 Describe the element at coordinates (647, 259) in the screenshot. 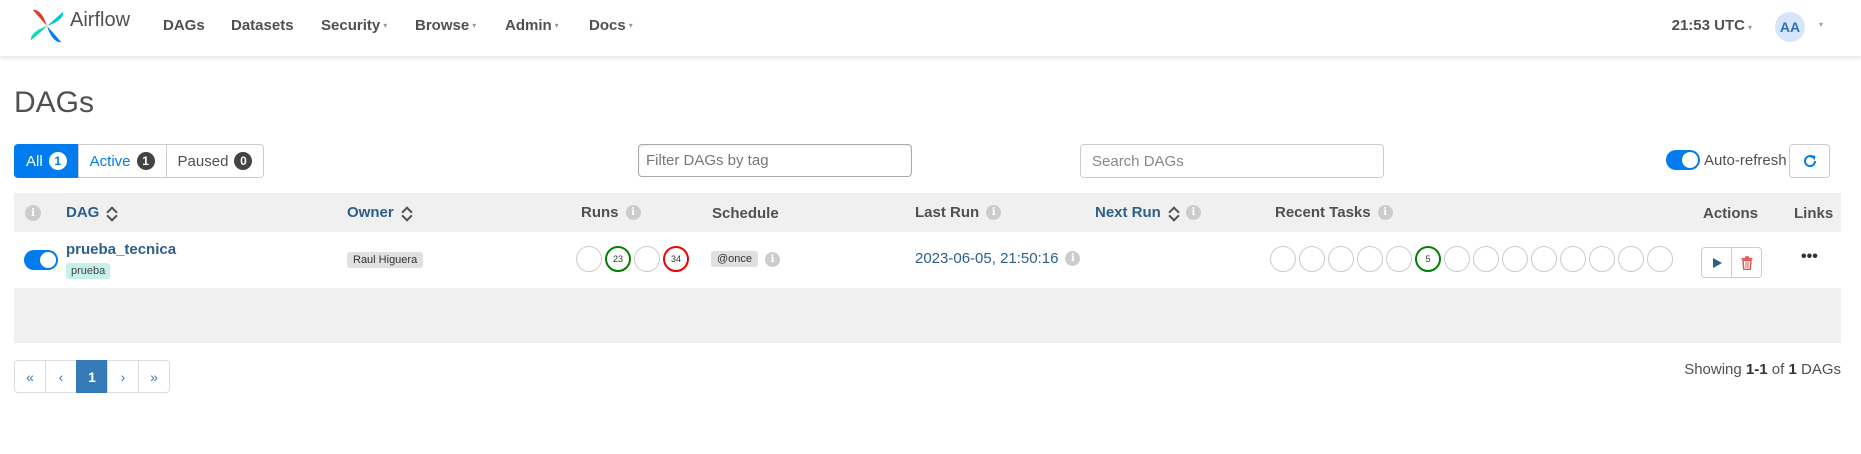

I see `run-state-running` at that location.